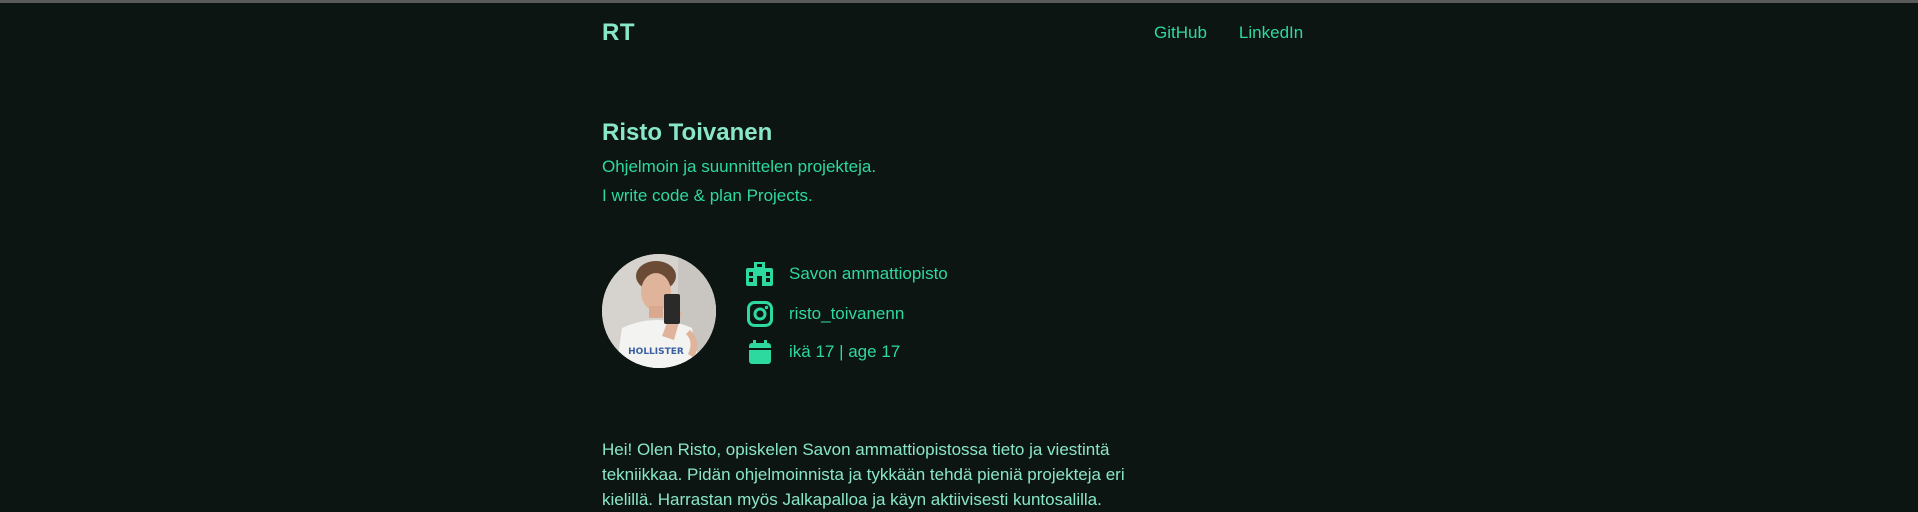 Image resolution: width=1918 pixels, height=512 pixels. What do you see at coordinates (739, 166) in the screenshot?
I see `tagline-finnish: Ohjelmoin ja suunnittelen projekteja.` at bounding box center [739, 166].